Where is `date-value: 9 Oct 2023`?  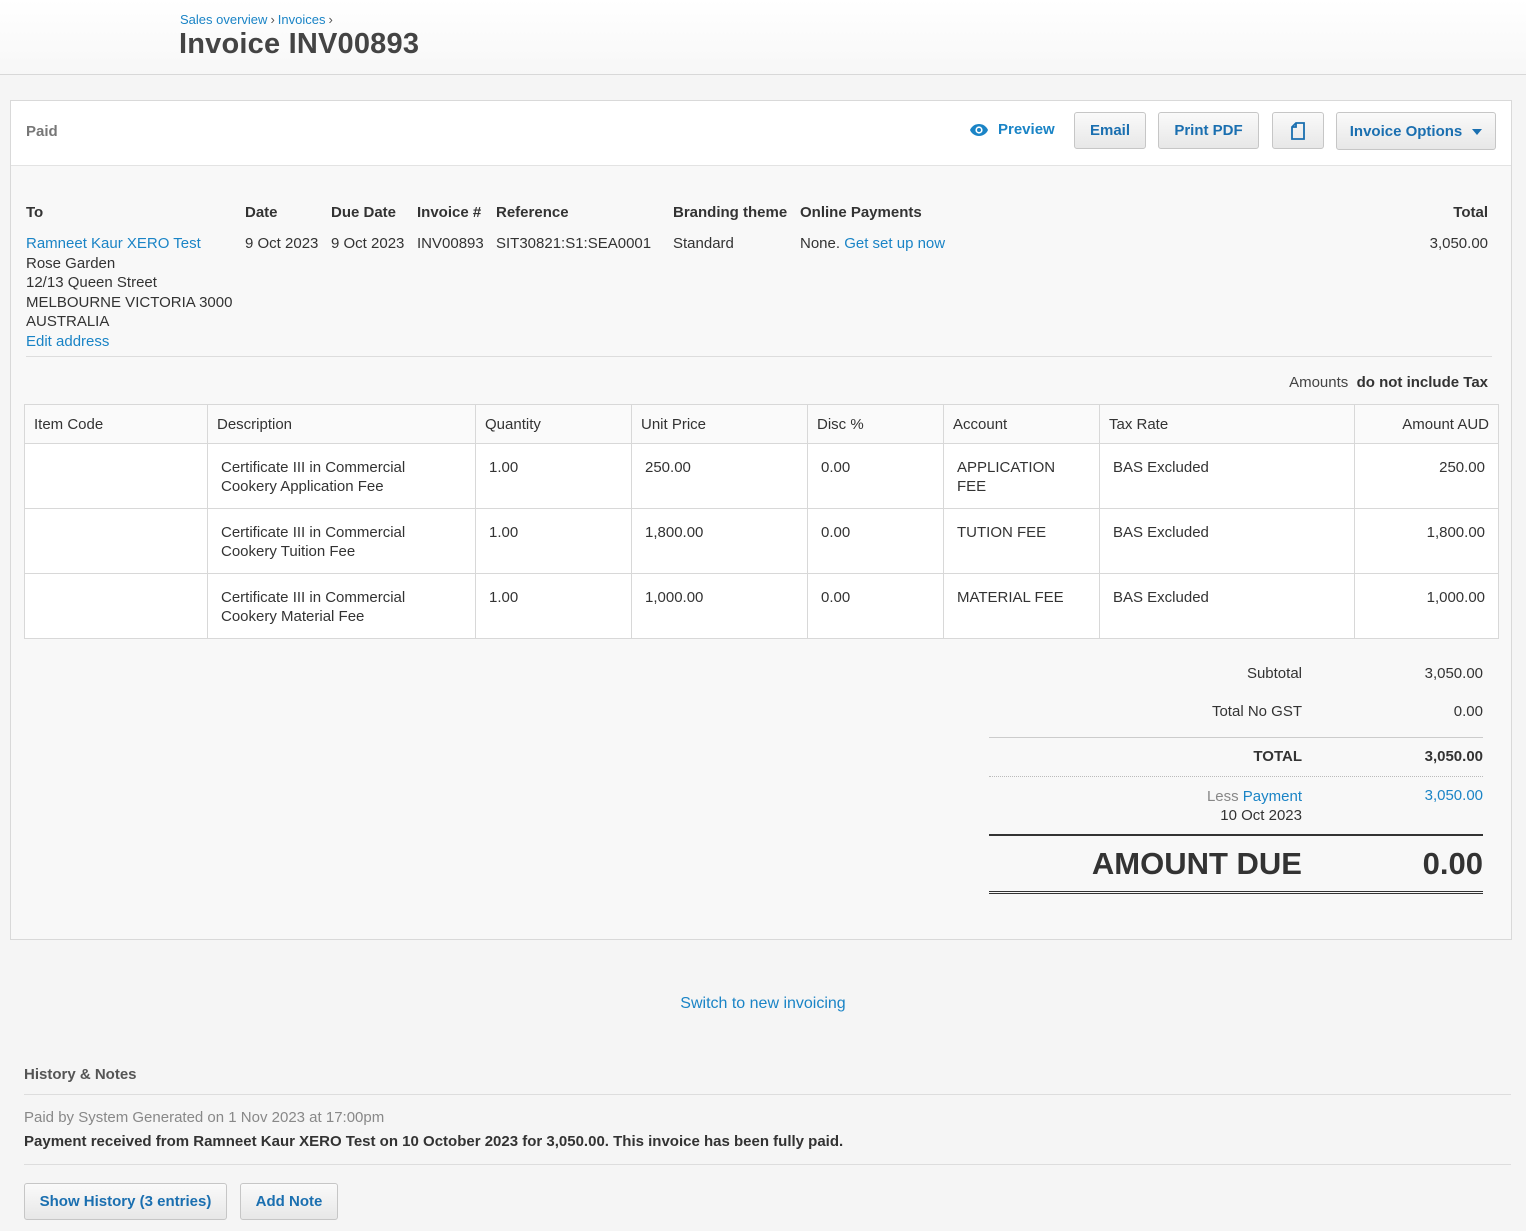
date-value: 9 Oct 2023 is located at coordinates (282, 243).